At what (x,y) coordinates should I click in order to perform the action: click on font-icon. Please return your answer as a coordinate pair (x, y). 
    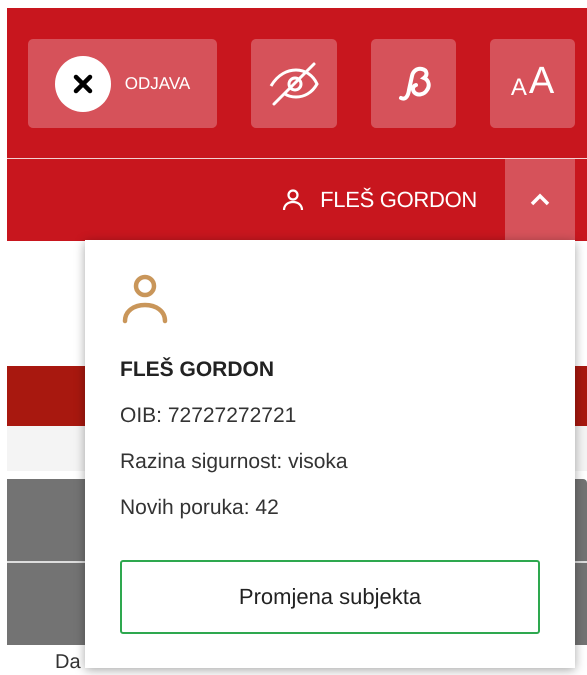
    Looking at the image, I should click on (413, 84).